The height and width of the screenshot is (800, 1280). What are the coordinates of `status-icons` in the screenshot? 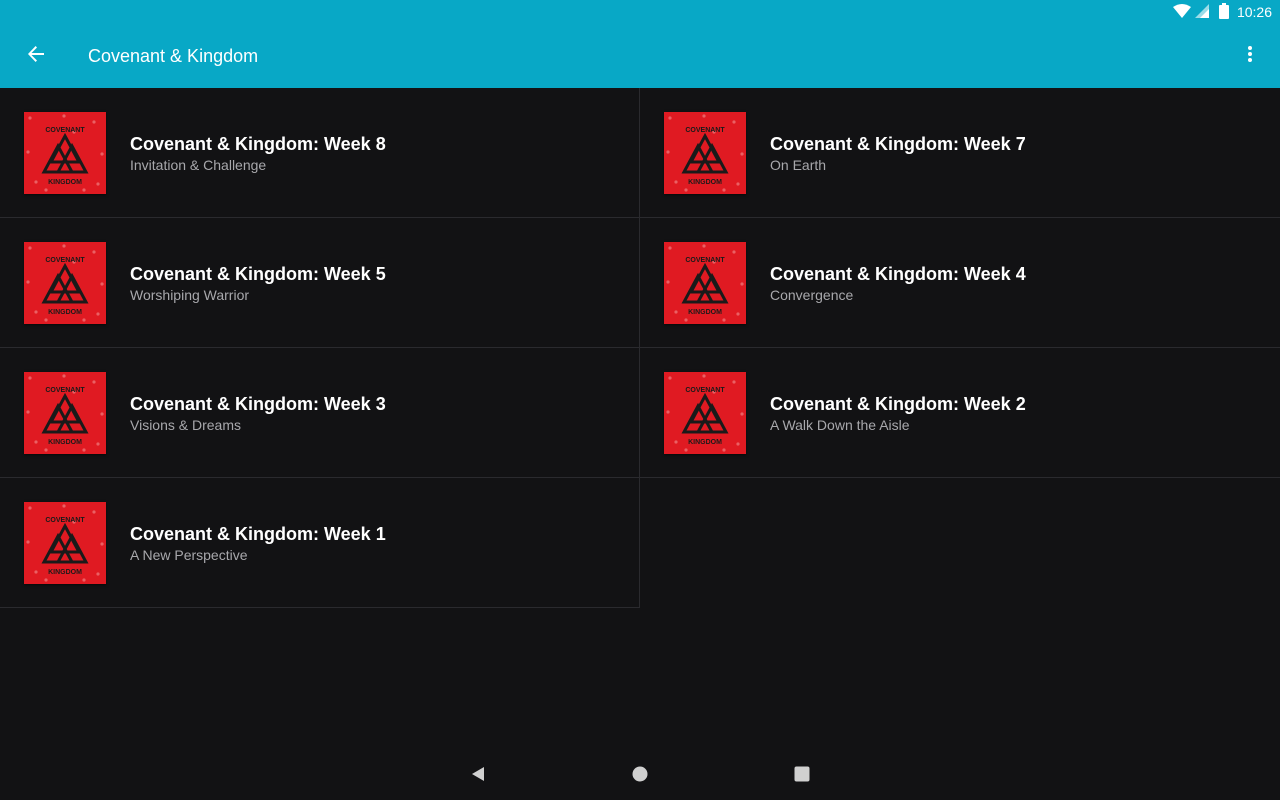 It's located at (1200, 12).